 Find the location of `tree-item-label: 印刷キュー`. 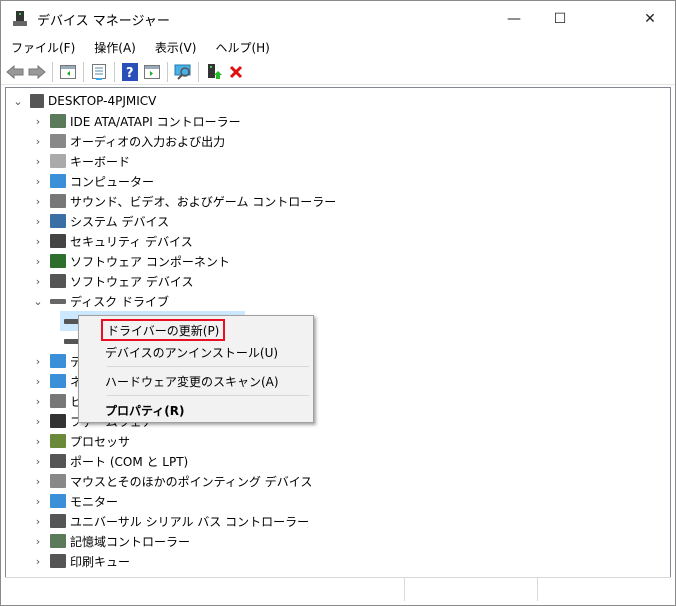

tree-item-label: 印刷キュー is located at coordinates (100, 561).